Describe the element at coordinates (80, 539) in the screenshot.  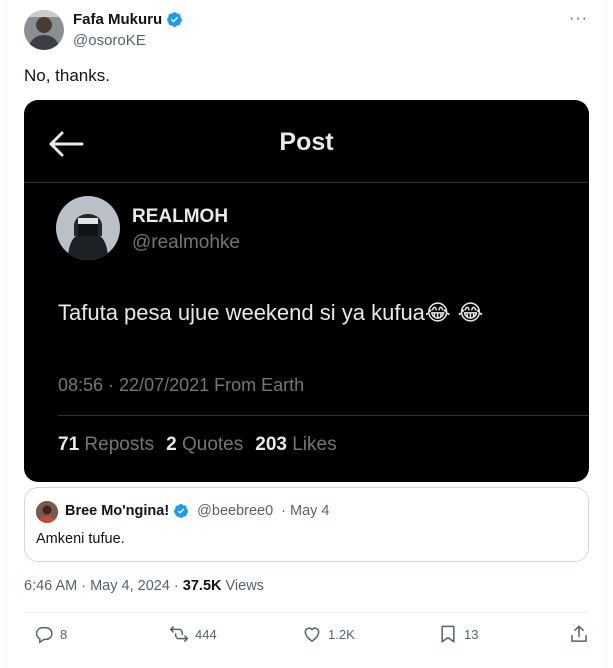
I see `quoted-text: Amkeni tufue.` at that location.